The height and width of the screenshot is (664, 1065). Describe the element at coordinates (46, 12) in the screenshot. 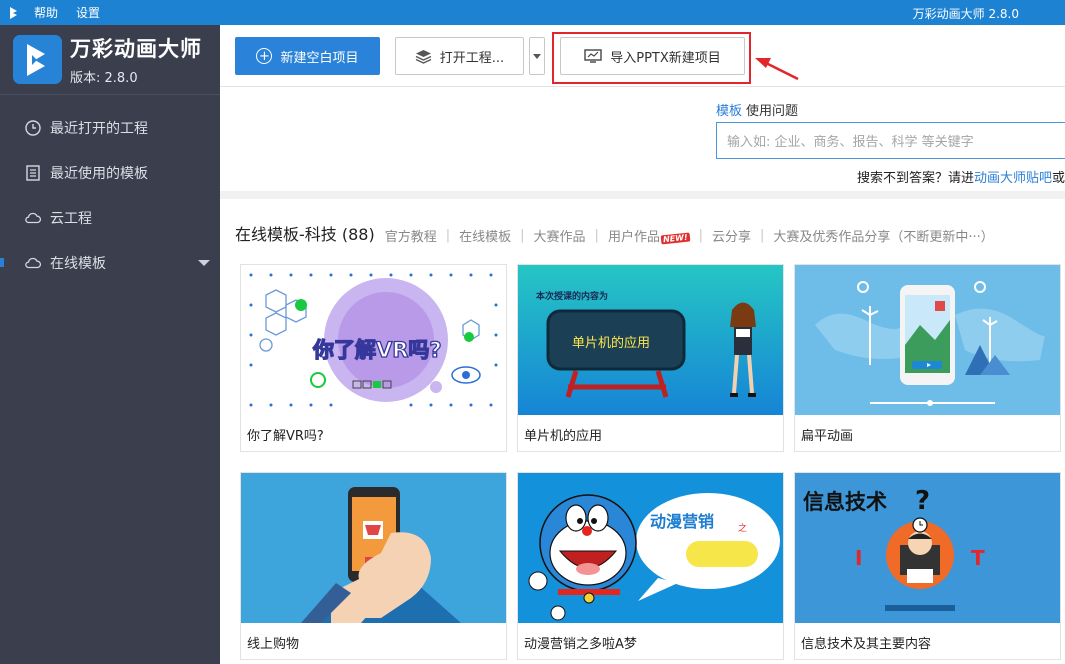

I see `menu-help: 帮助` at that location.